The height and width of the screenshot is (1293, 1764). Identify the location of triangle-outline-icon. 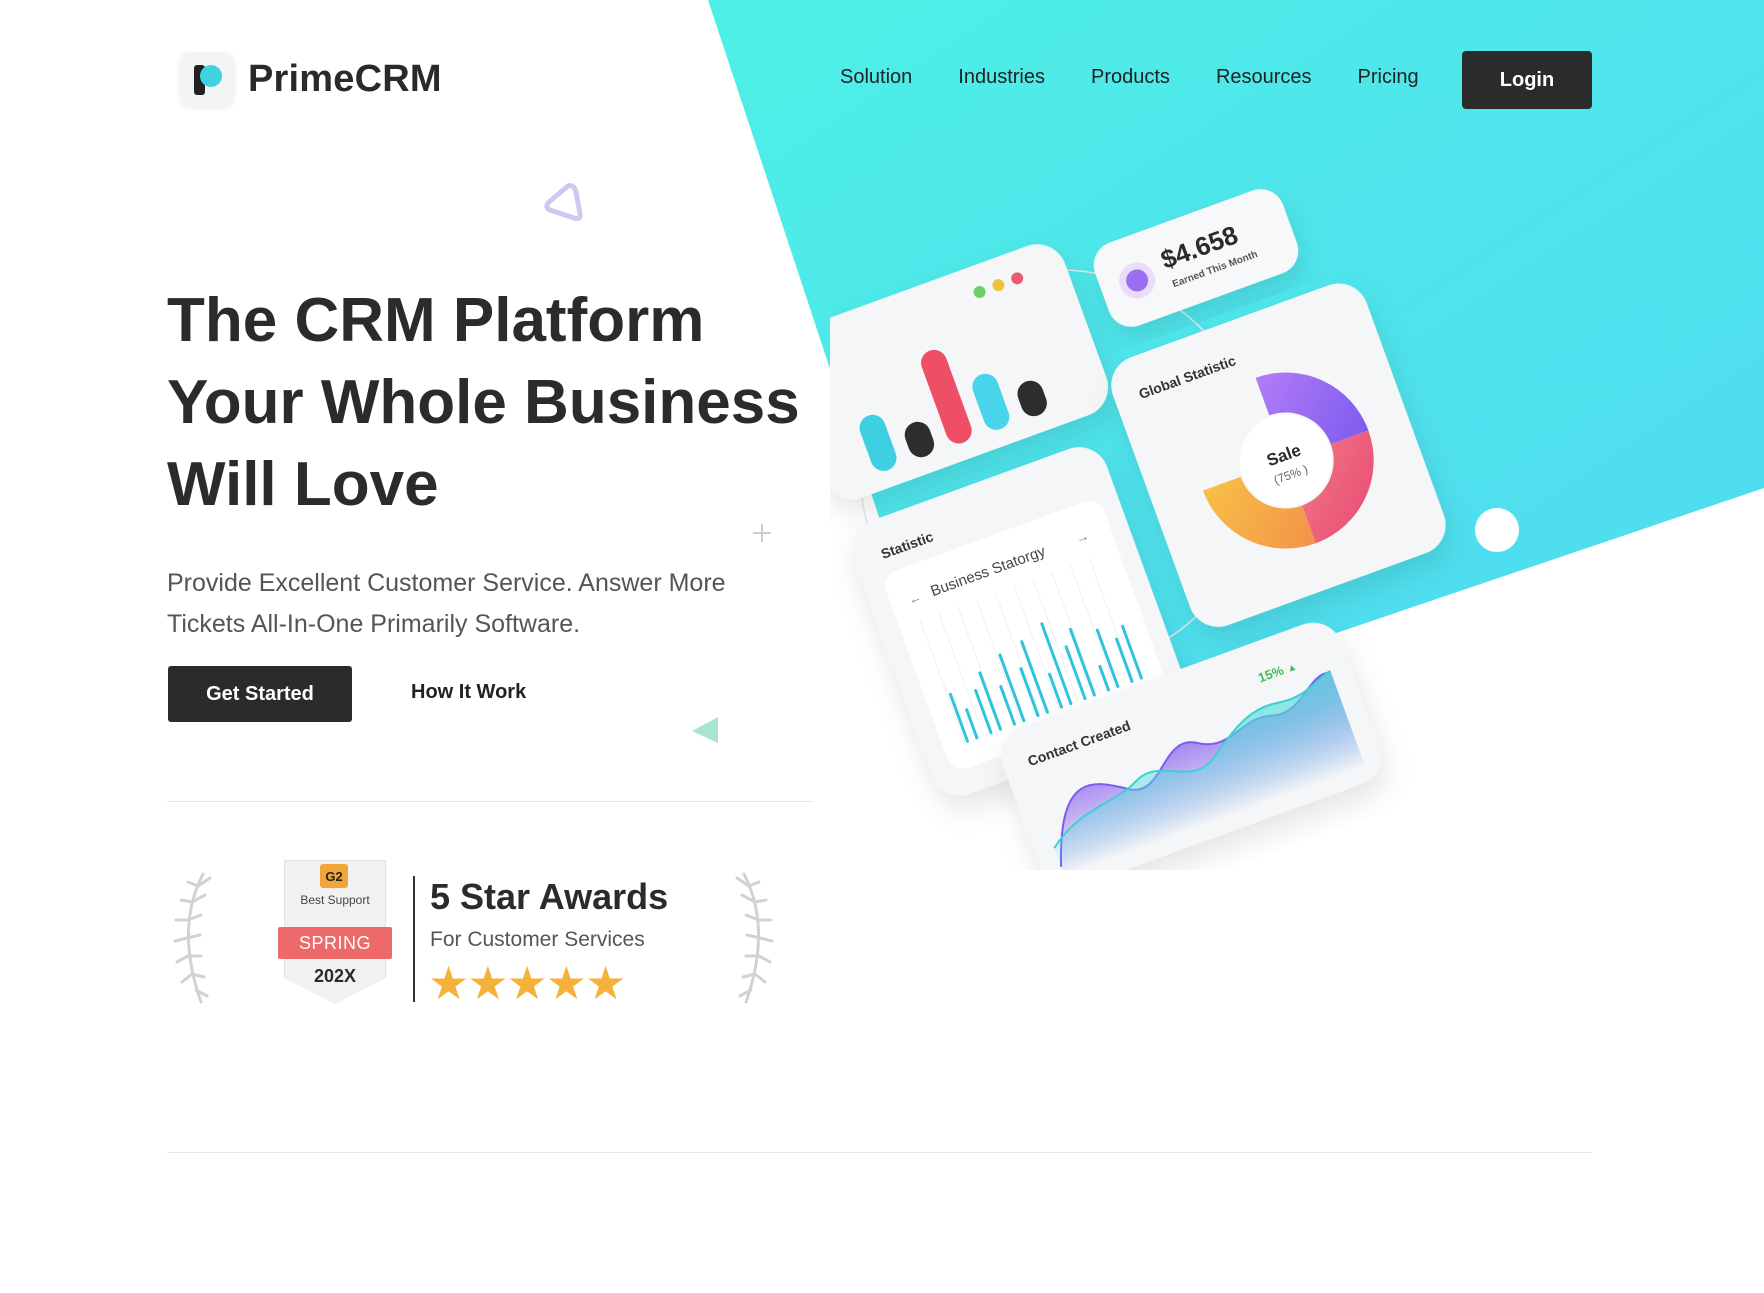
(563, 202).